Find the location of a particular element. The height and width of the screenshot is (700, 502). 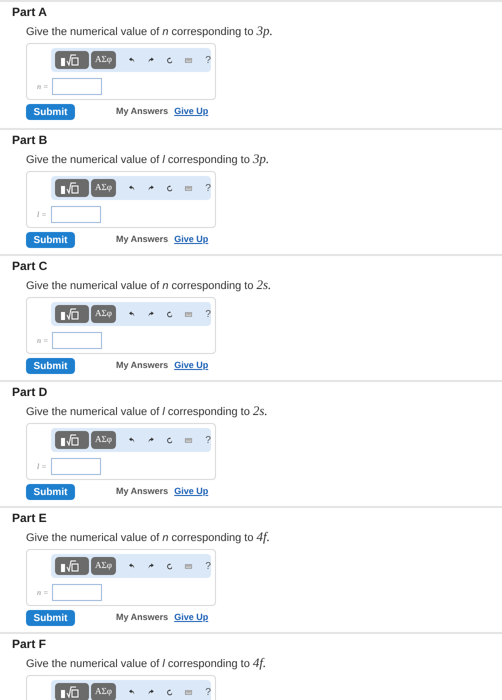

part-title: Part E is located at coordinates (30, 518).